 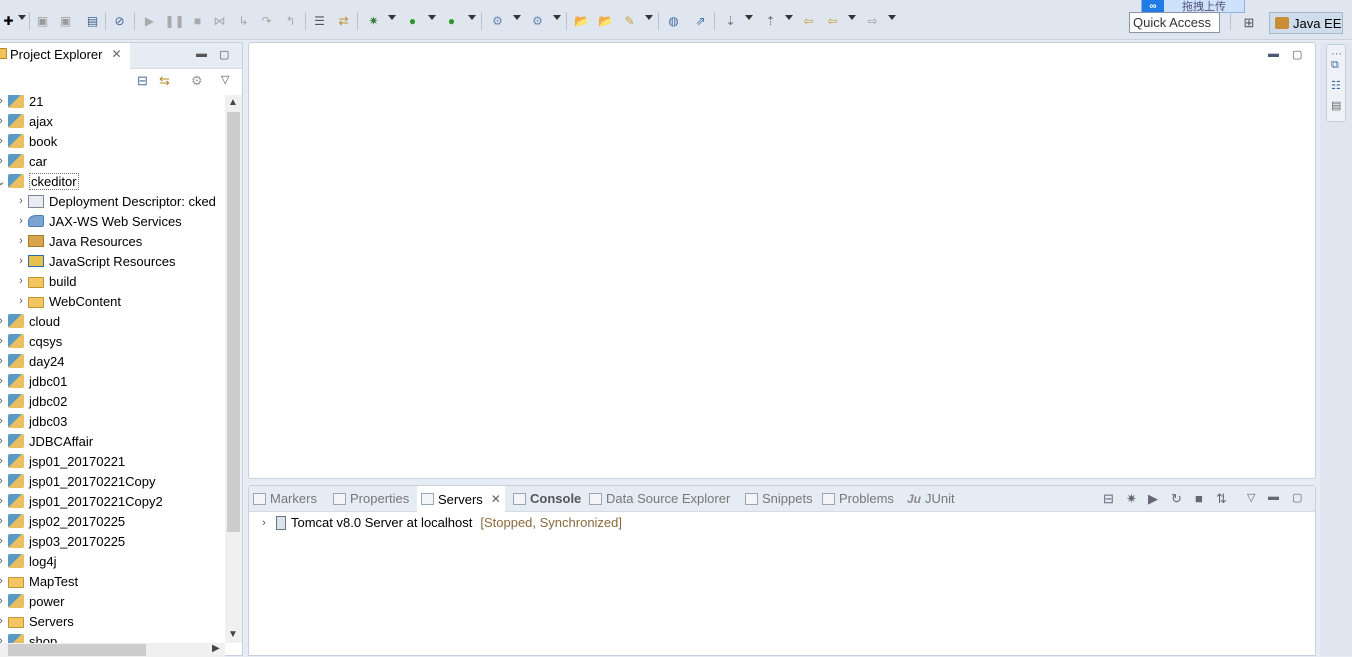 I want to click on open-web-browser-icon: ◍, so click(x=673, y=20).